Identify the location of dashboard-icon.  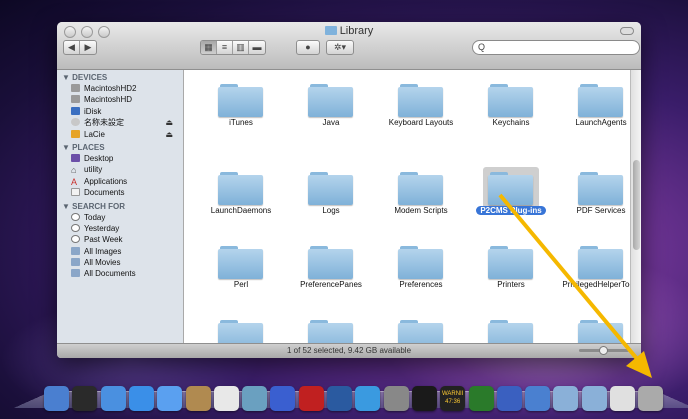
(85, 398).